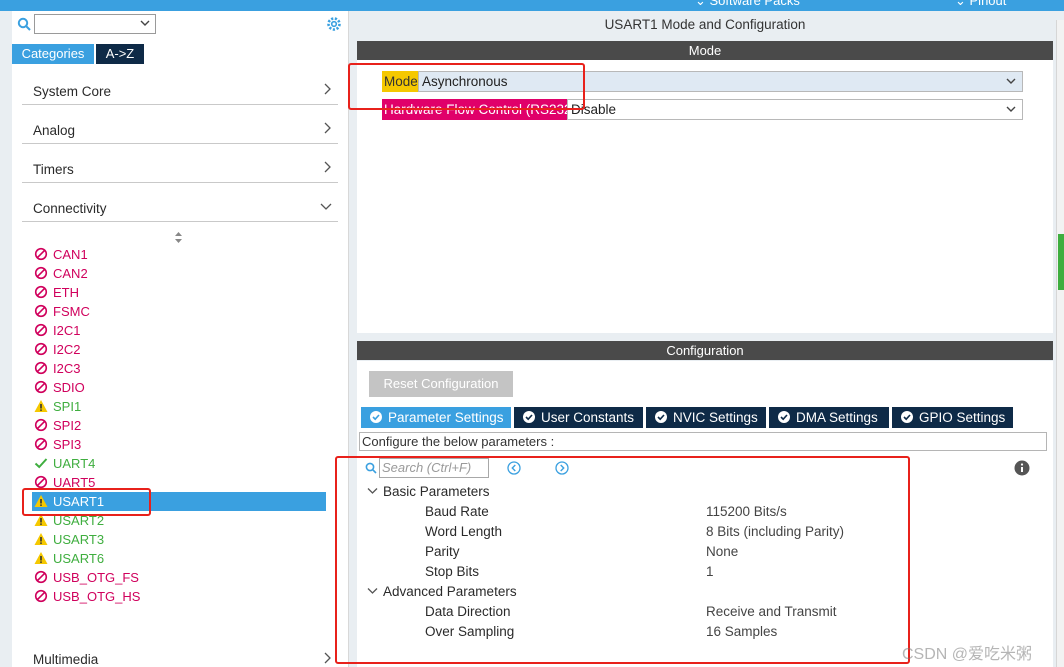  I want to click on category-system-core: System Core, so click(180, 89).